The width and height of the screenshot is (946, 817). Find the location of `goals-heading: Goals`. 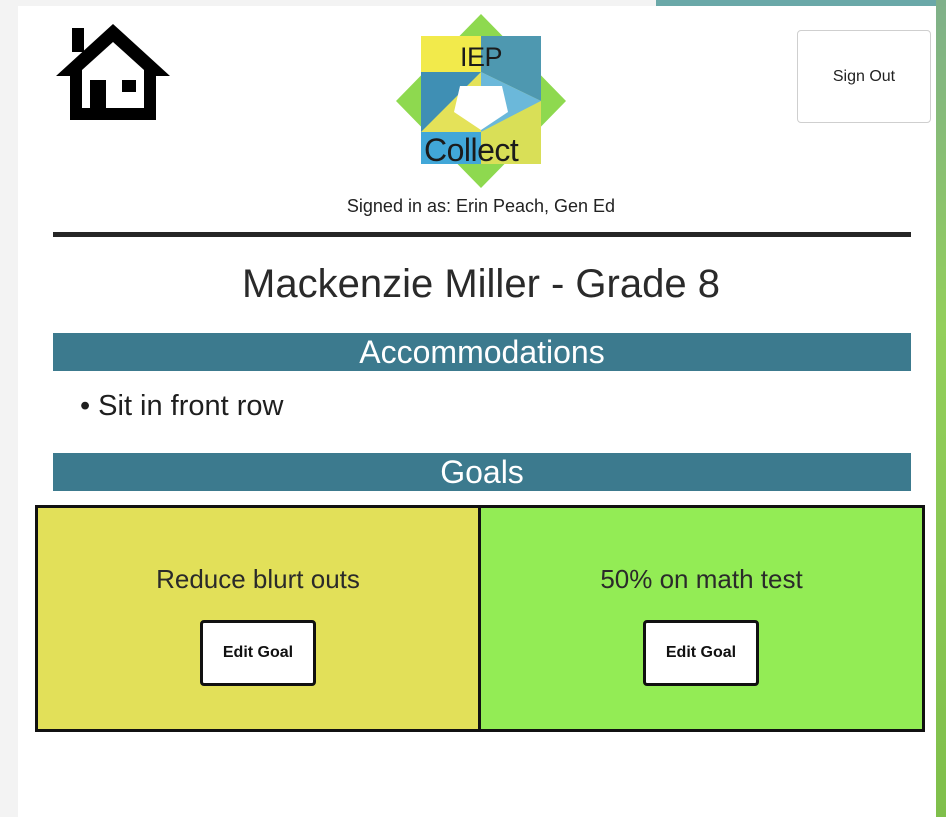

goals-heading: Goals is located at coordinates (482, 472).